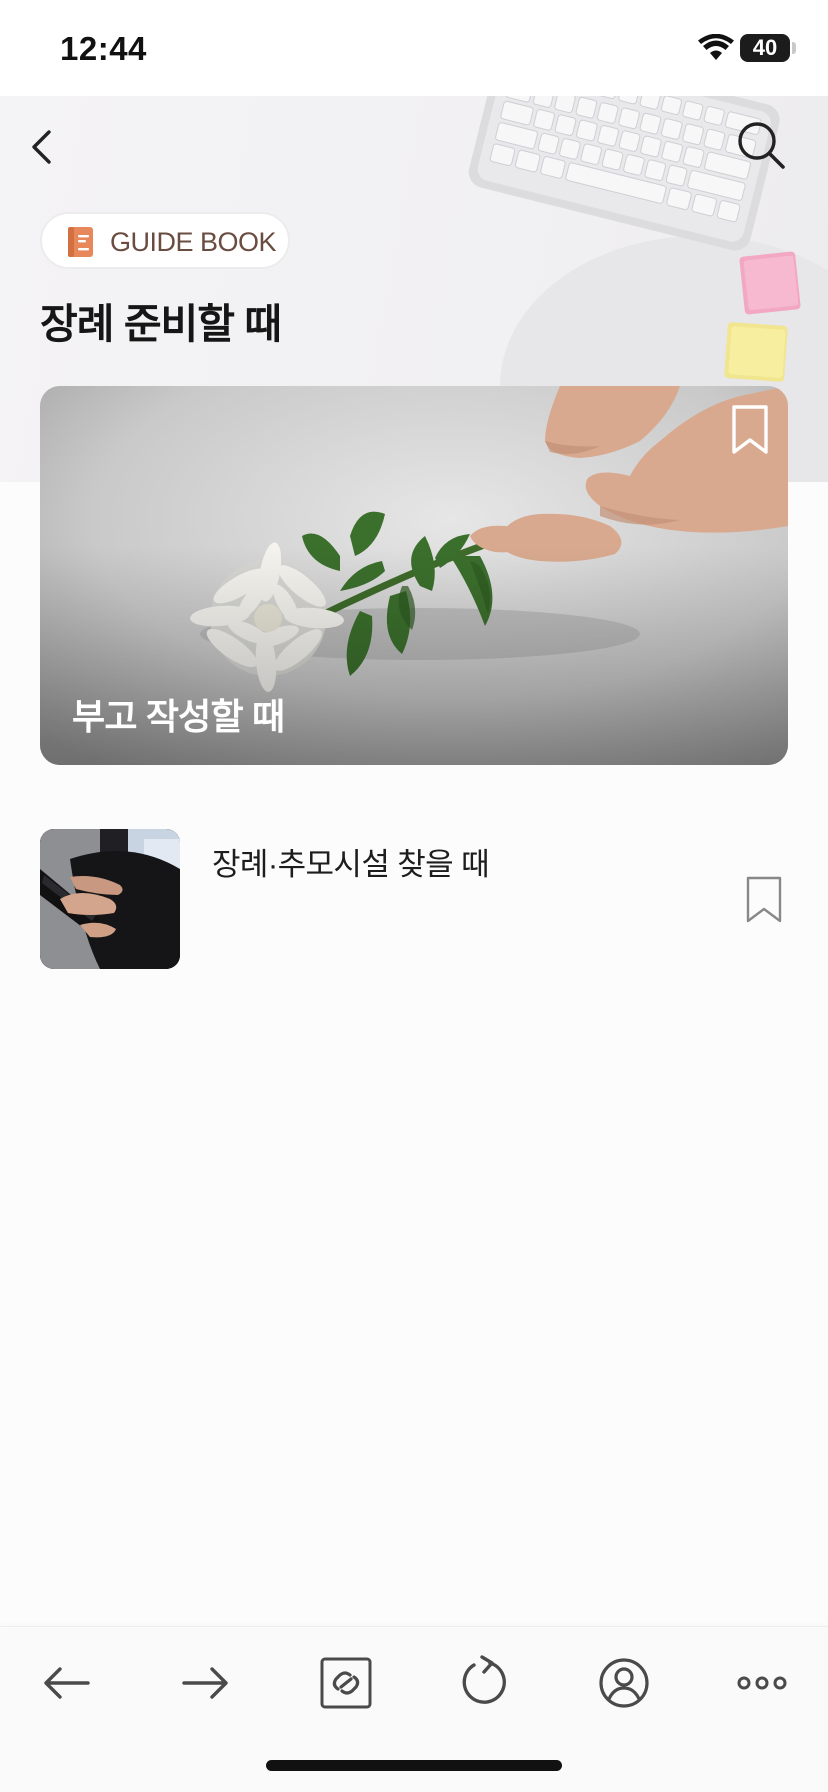  Describe the element at coordinates (193, 242) in the screenshot. I see `guide-book-label: GUIDE BOOK` at that location.